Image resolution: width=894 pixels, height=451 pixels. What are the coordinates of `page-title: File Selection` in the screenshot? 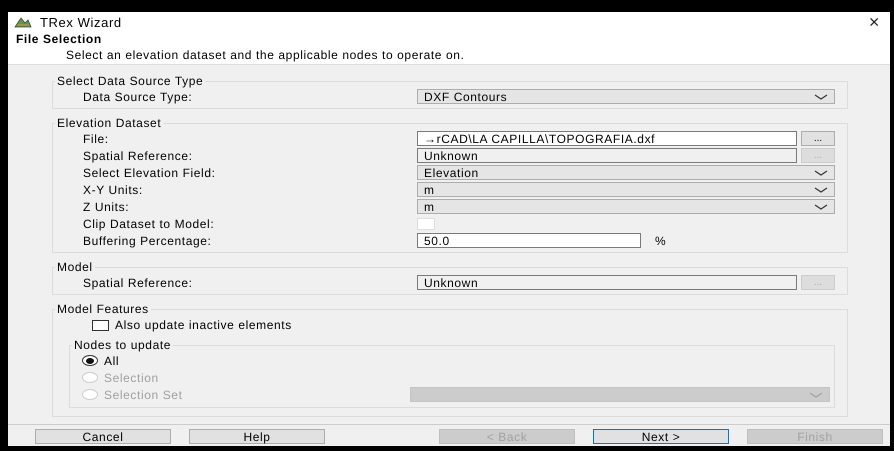 It's located at (59, 39).